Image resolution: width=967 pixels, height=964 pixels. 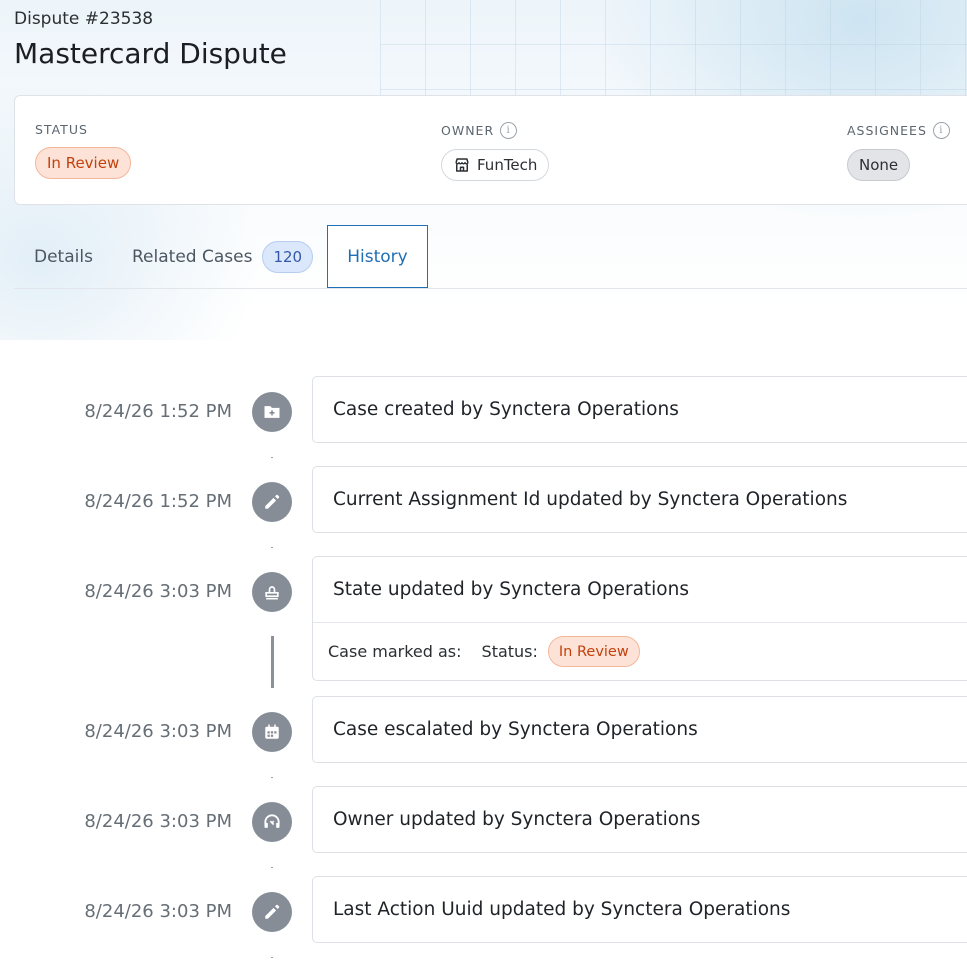 What do you see at coordinates (515, 729) in the screenshot?
I see `event-title: Case escalated by Synctera Operations` at bounding box center [515, 729].